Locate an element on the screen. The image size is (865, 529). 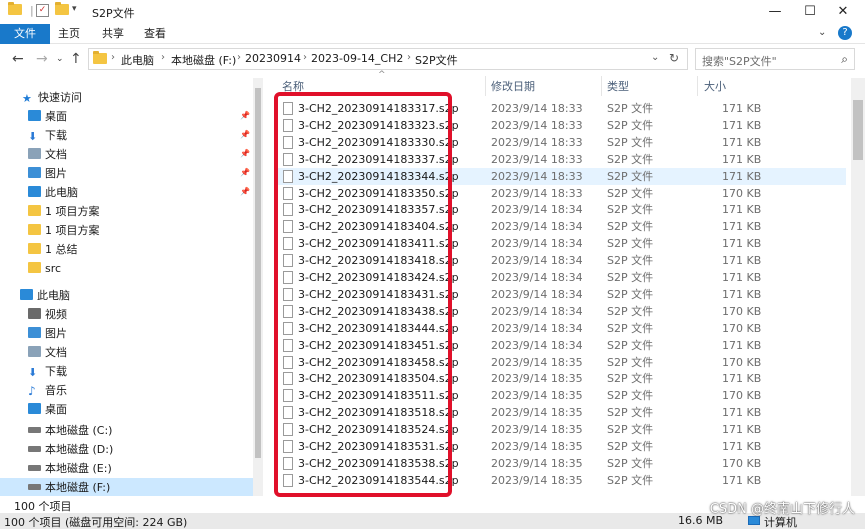
recent-locations-icon: ⌄ is located at coordinates (60, 59).